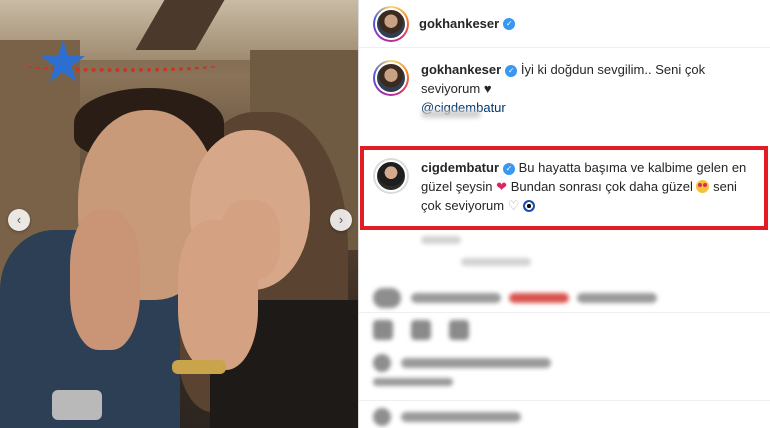  What do you see at coordinates (459, 330) in the screenshot?
I see `share-icon` at bounding box center [459, 330].